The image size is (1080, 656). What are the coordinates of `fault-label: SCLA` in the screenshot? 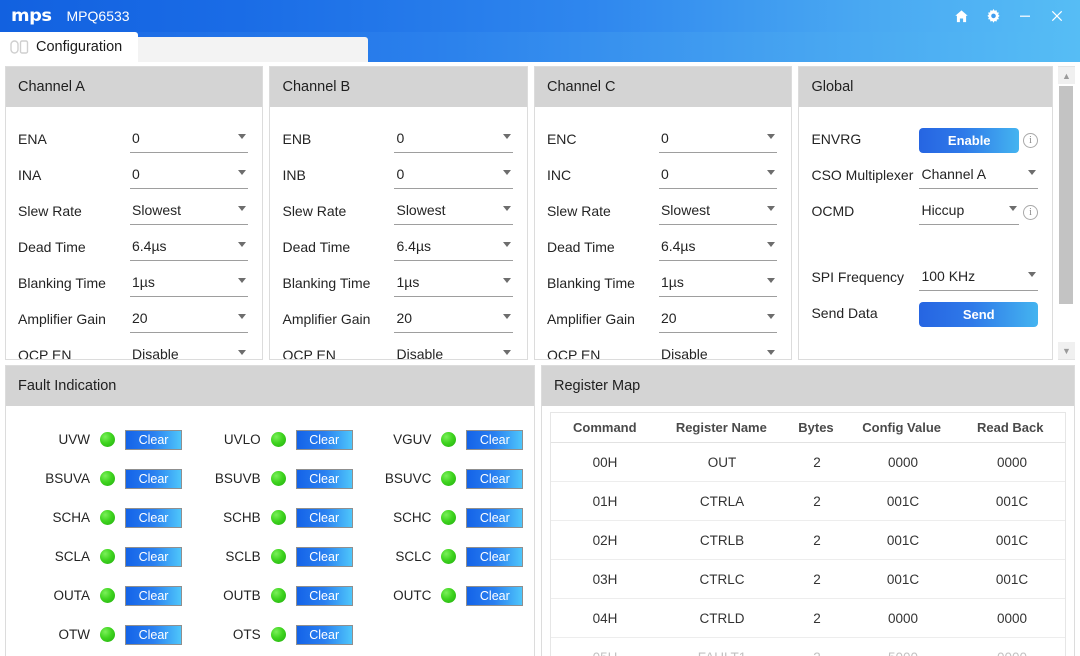 It's located at (72, 556).